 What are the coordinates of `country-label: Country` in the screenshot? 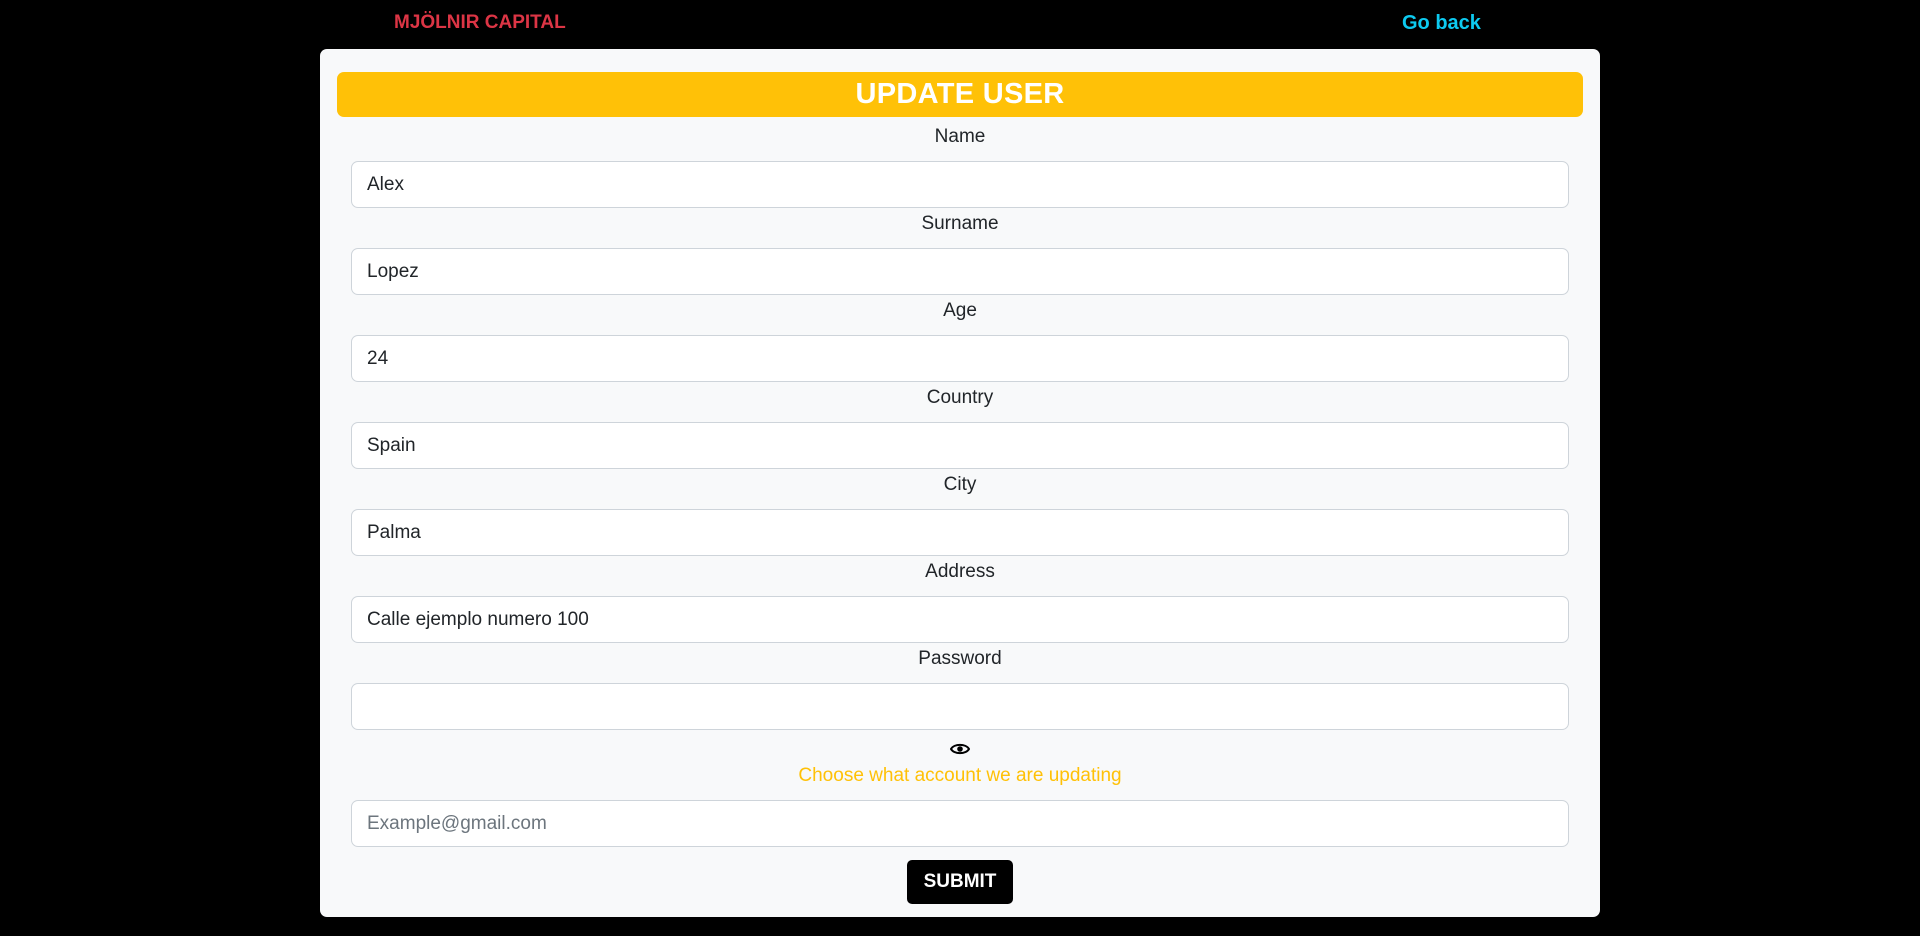 It's located at (960, 397).